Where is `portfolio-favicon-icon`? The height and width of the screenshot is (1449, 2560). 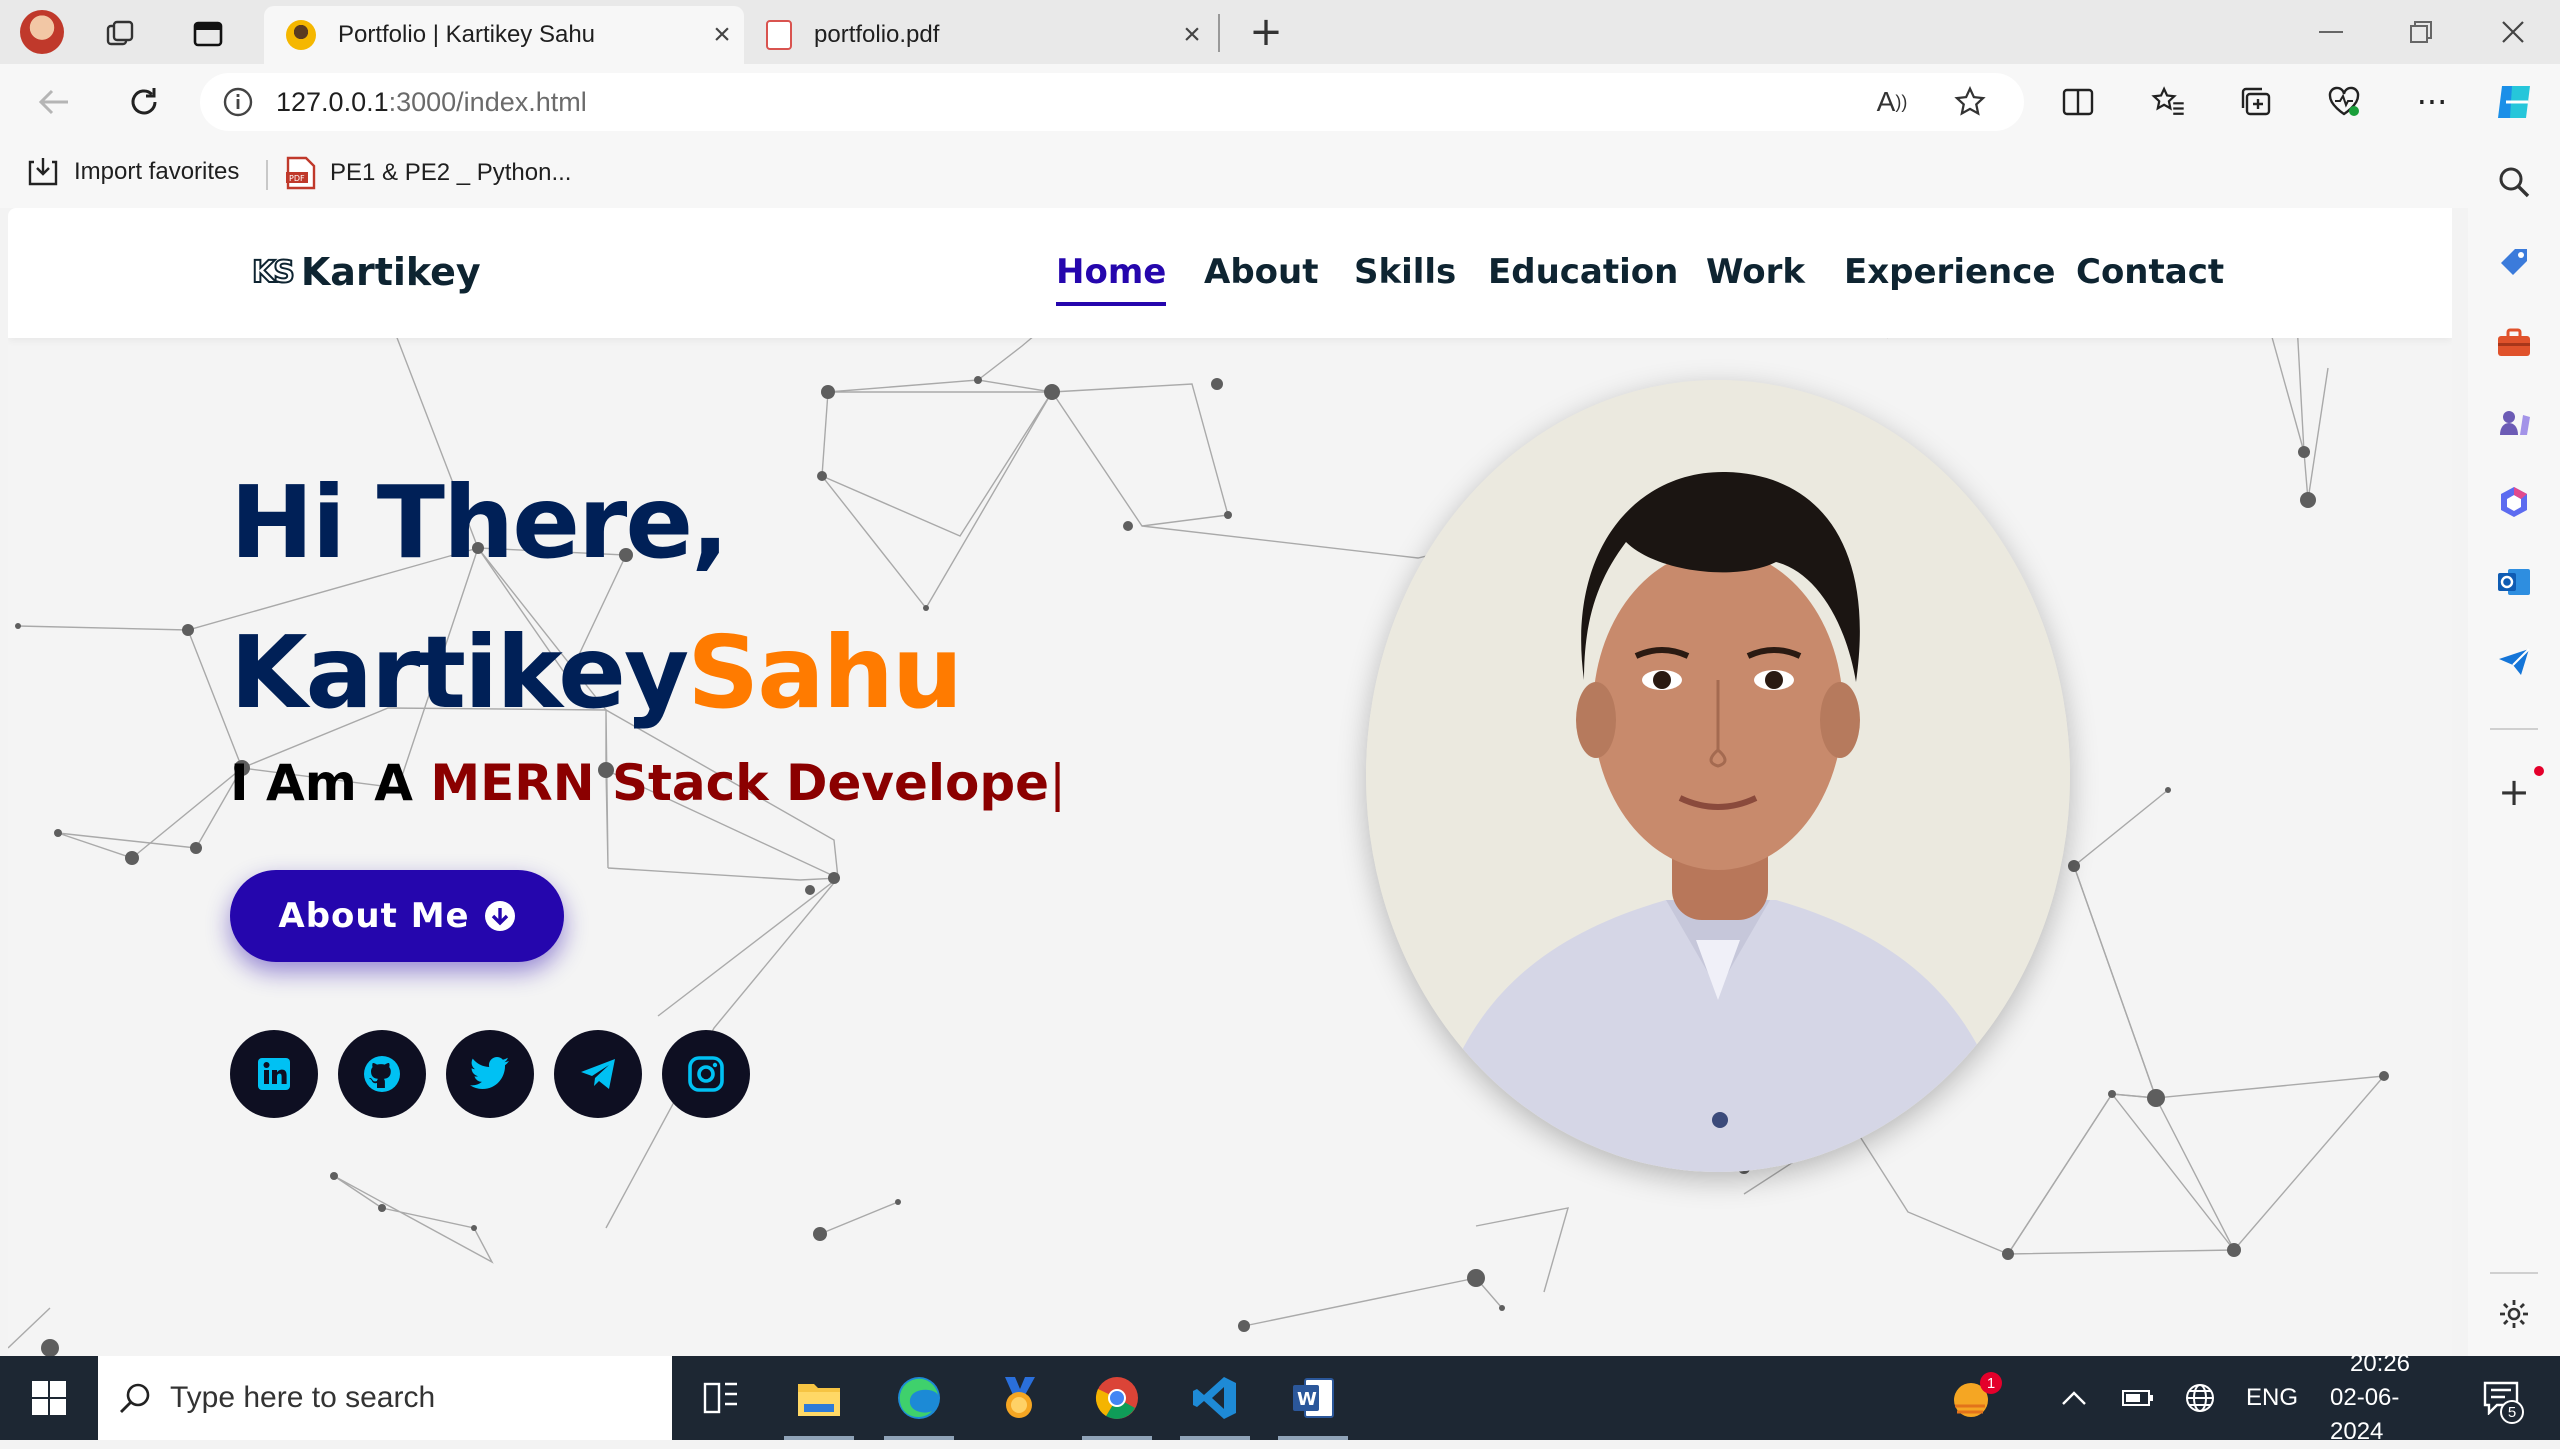 portfolio-favicon-icon is located at coordinates (301, 35).